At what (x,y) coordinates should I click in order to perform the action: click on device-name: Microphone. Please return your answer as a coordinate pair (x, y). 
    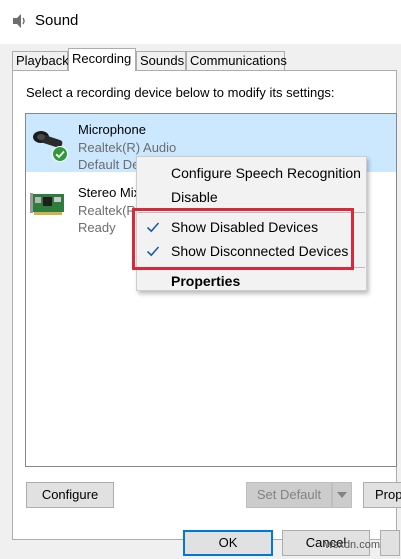
    Looking at the image, I should click on (112, 129).